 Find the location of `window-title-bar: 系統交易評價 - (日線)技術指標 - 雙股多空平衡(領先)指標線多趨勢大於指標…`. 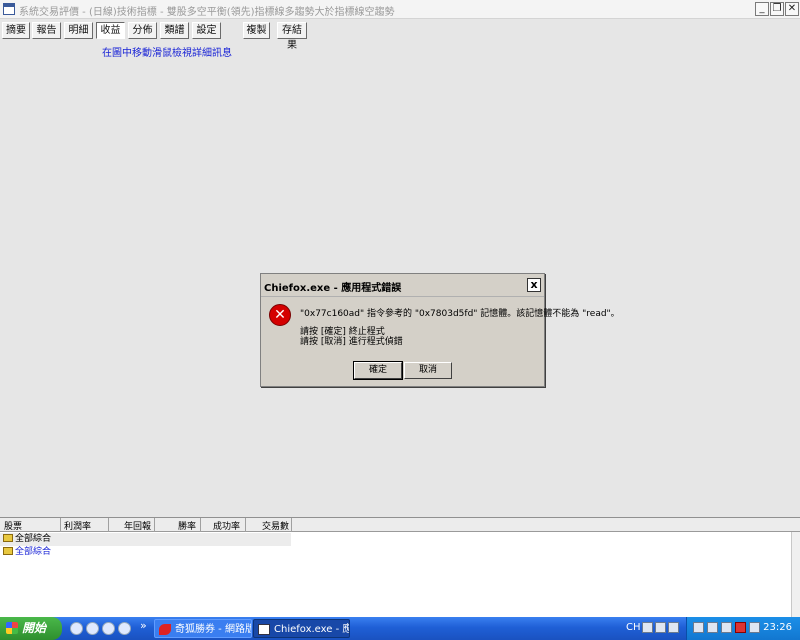

window-title-bar: 系統交易評價 - (日線)技術指標 - 雙股多空平衡(領先)指標線多趨勢大於指標… is located at coordinates (400, 9).